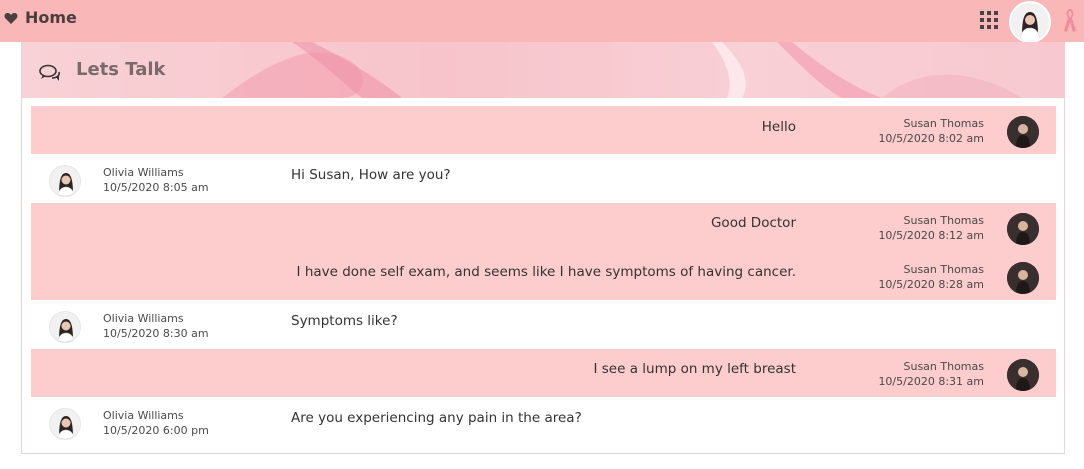 This screenshot has width=1084, height=469. Describe the element at coordinates (931, 381) in the screenshot. I see `message-timestamp: 10/5/2020 8:31 am` at that location.